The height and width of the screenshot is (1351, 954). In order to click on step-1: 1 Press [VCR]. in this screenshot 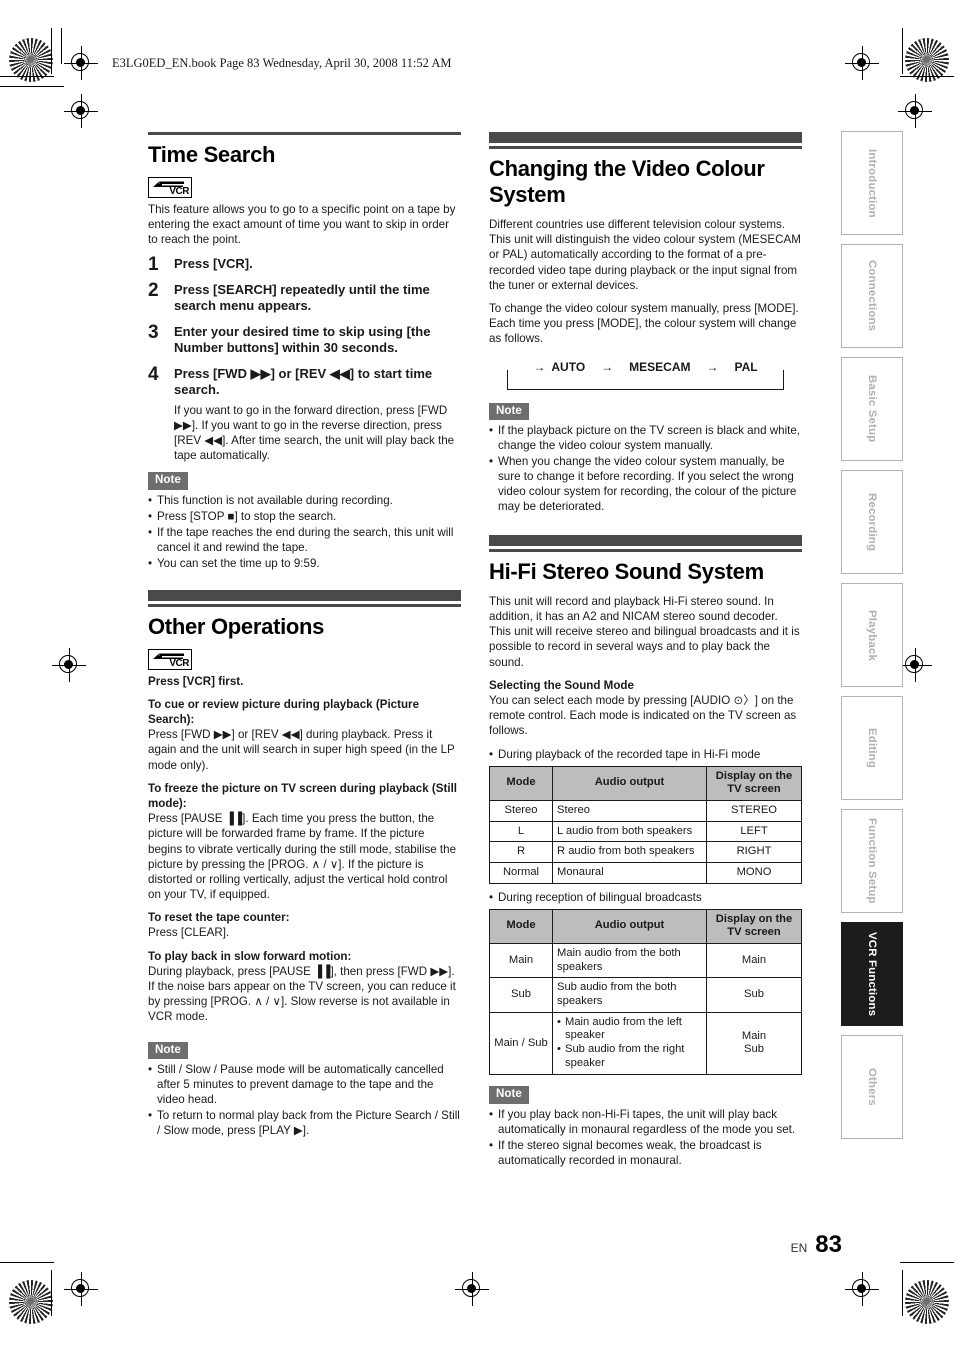, I will do `click(304, 264)`.